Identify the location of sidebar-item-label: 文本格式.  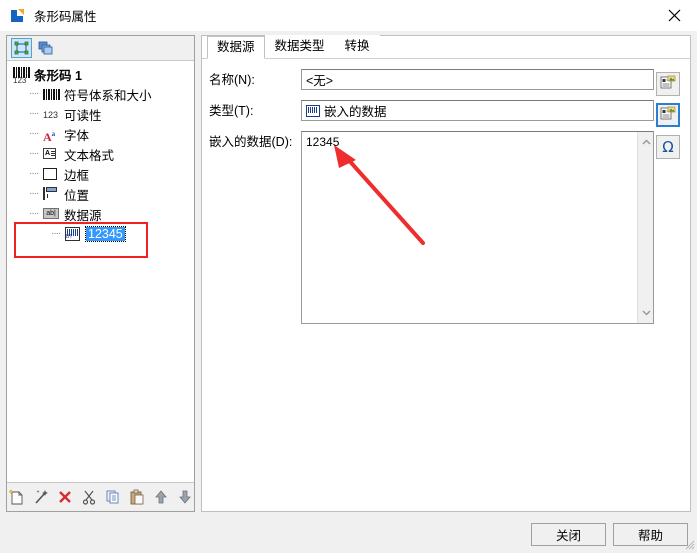
(89, 155).